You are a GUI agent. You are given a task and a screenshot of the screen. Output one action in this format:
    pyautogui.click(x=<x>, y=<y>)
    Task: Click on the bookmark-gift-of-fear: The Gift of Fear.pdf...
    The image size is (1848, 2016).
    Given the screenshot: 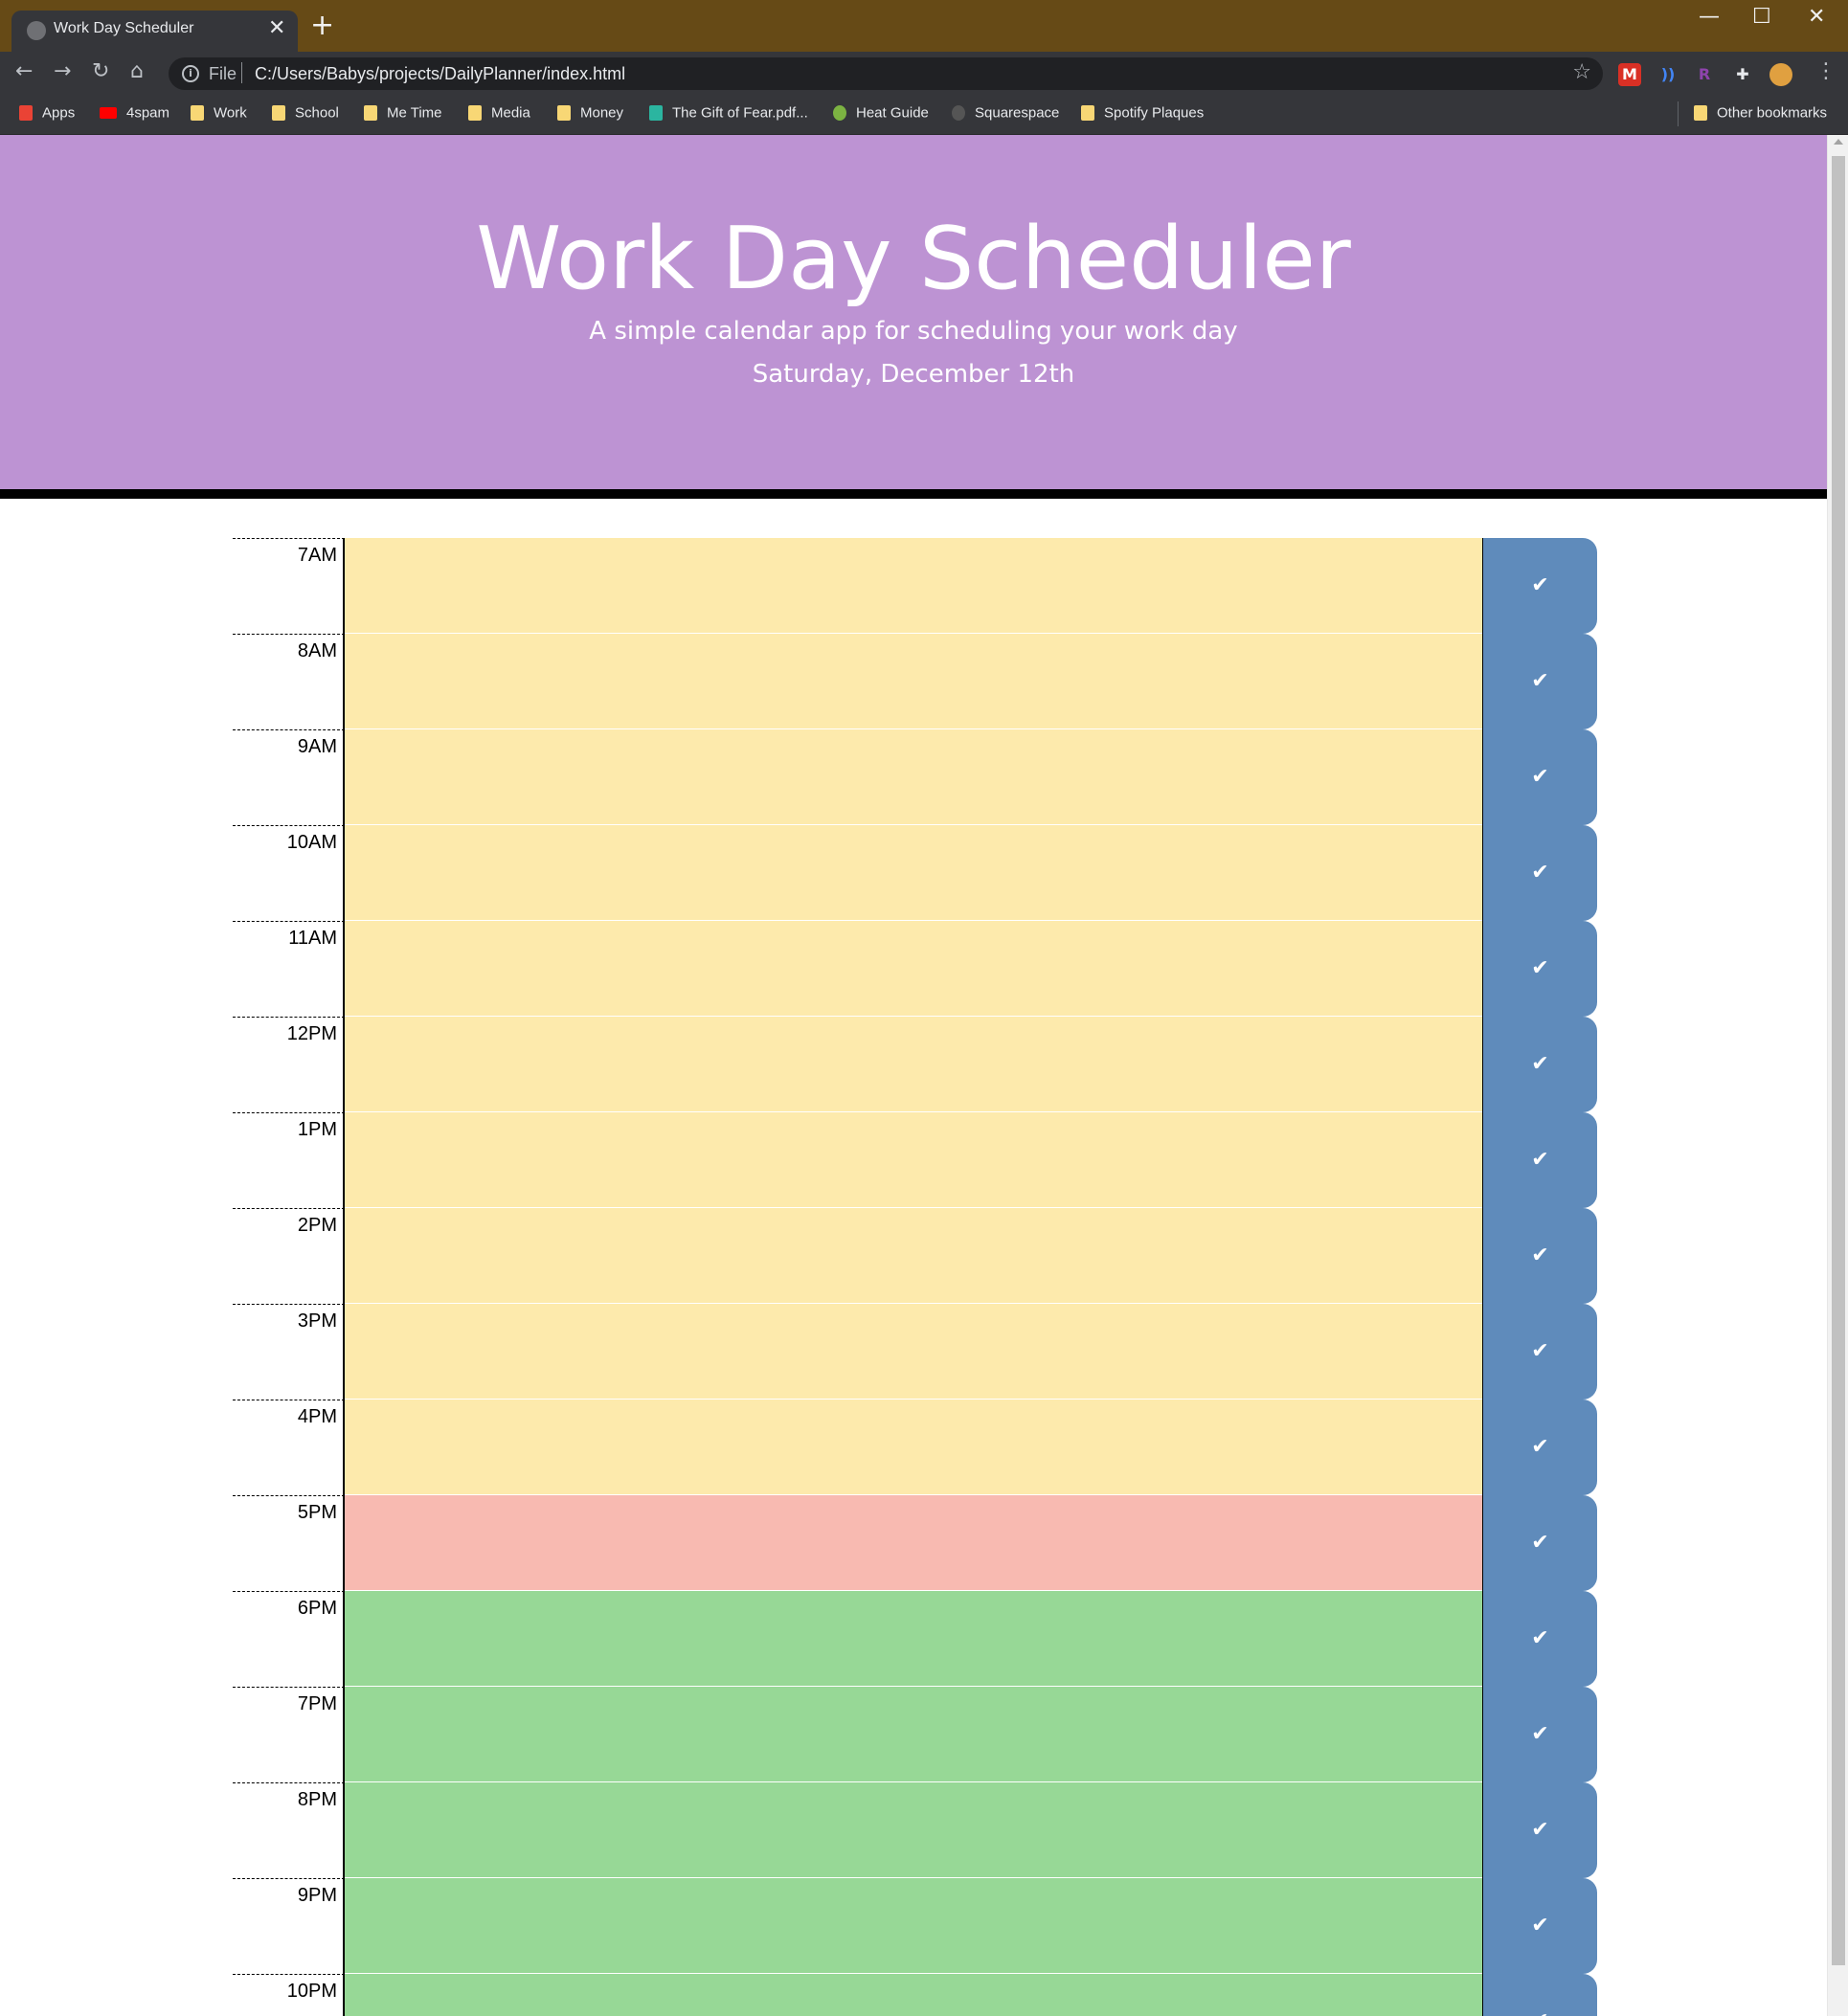 What is the action you would take?
    pyautogui.click(x=728, y=115)
    